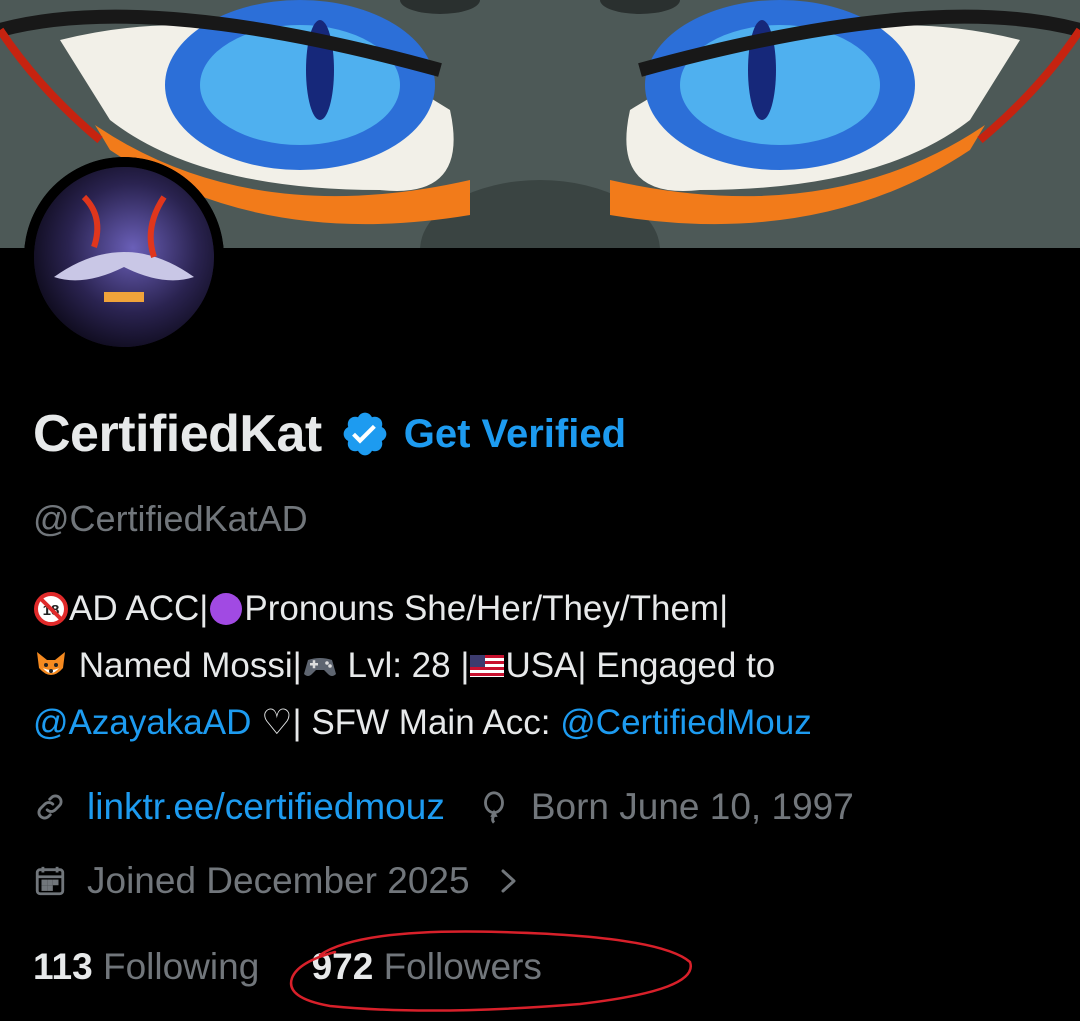  Describe the element at coordinates (181, 966) in the screenshot. I see `following-label: Following` at that location.